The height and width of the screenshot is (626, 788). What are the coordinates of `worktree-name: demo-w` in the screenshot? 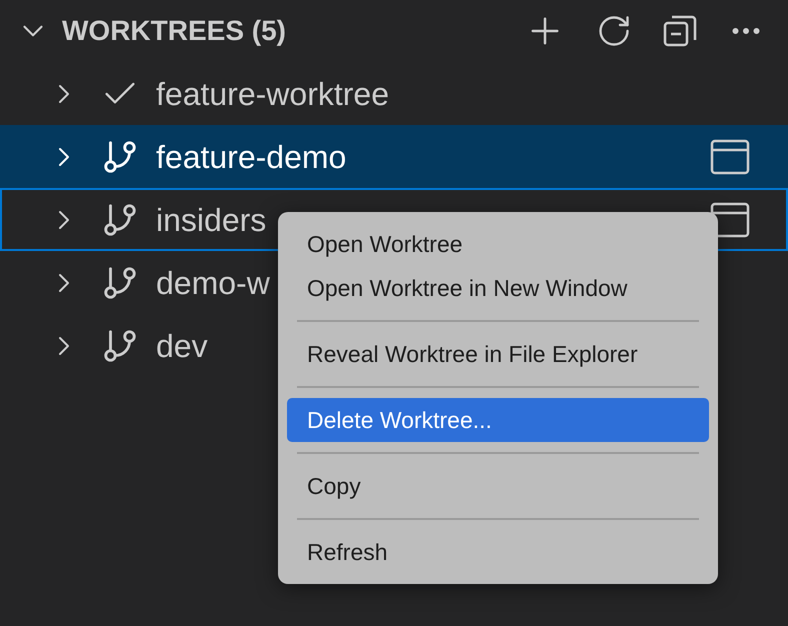 It's located at (213, 283).